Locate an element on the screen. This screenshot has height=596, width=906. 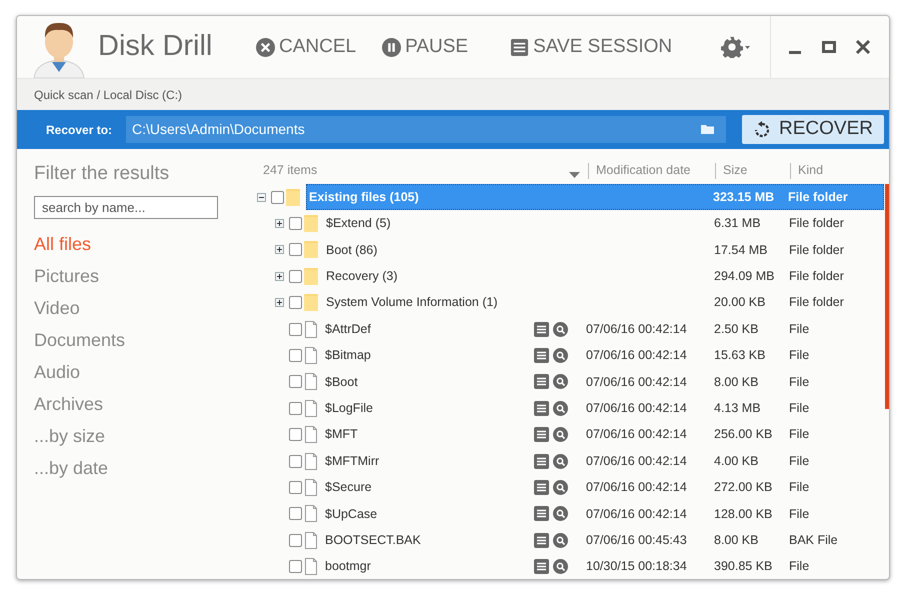
sort-caret-icon is located at coordinates (574, 175).